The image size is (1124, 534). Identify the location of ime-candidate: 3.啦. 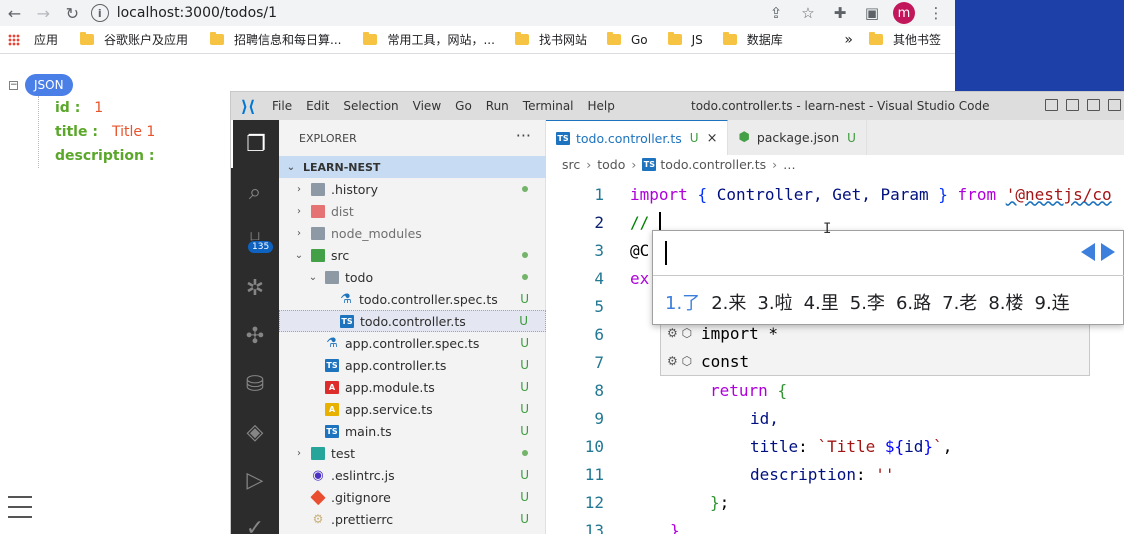
(774, 302).